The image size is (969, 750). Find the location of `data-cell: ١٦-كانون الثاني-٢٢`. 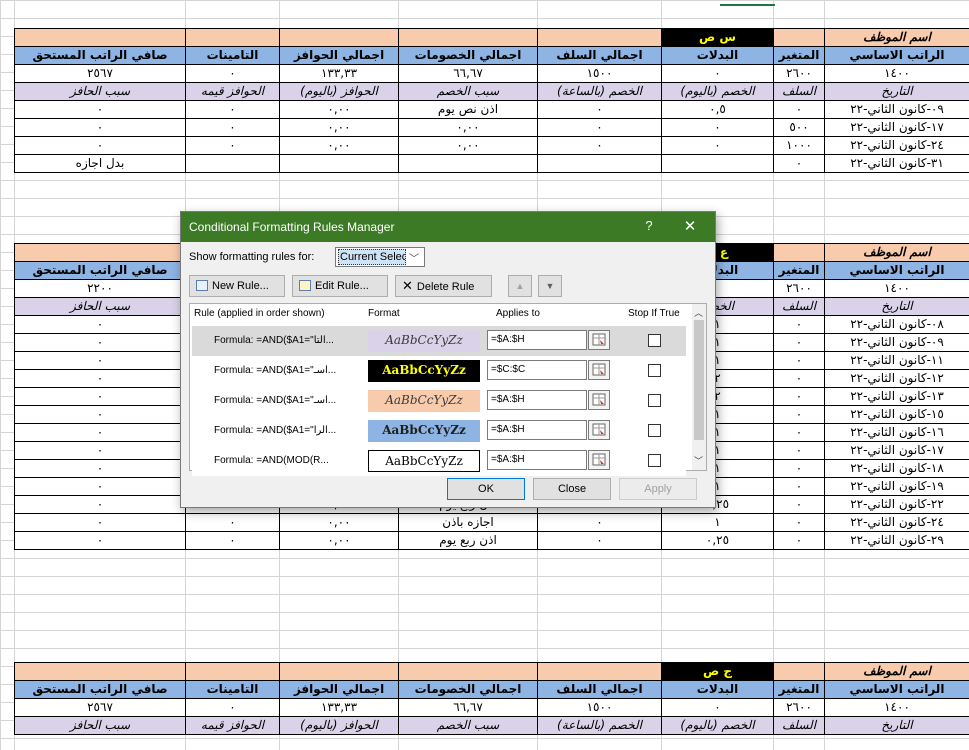

data-cell: ١٦-كانون الثاني-٢٢ is located at coordinates (896, 432).